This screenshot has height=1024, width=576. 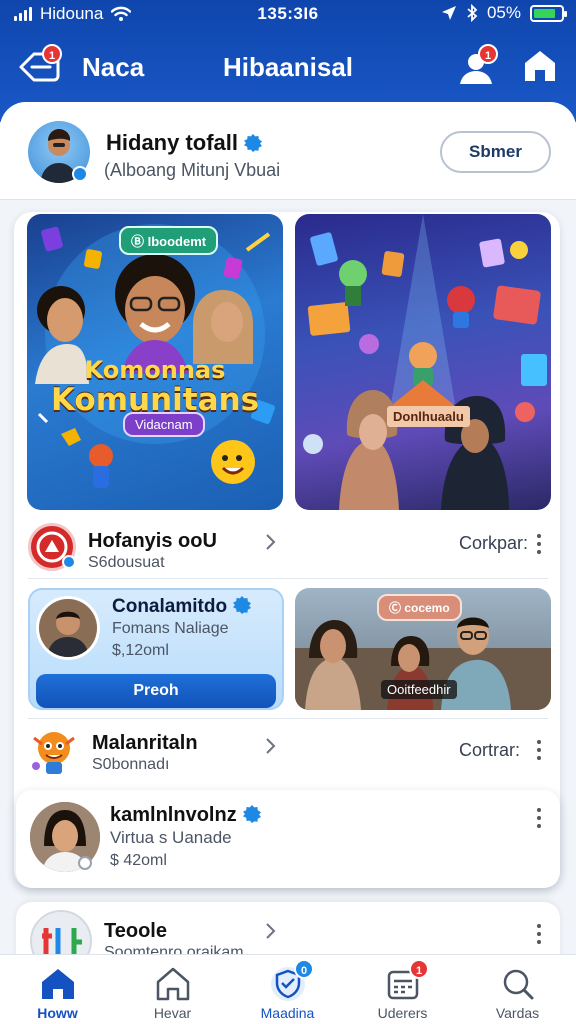 What do you see at coordinates (68, 628) in the screenshot?
I see `promo-avatar` at bounding box center [68, 628].